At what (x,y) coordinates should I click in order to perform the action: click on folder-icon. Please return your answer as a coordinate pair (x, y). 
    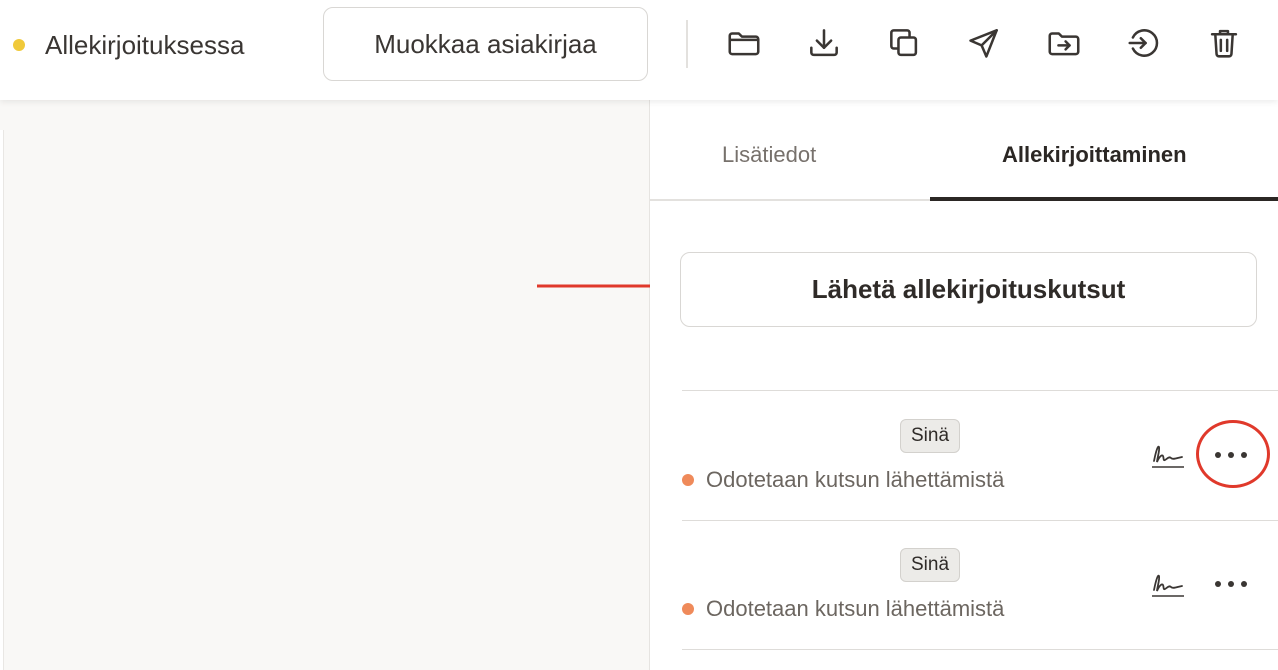
    Looking at the image, I should click on (744, 43).